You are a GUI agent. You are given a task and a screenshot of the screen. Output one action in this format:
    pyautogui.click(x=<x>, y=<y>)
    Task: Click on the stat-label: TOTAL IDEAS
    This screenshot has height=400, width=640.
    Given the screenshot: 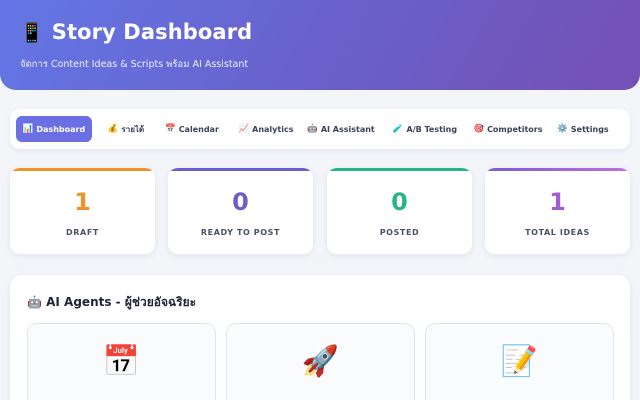 What is the action you would take?
    pyautogui.click(x=557, y=232)
    